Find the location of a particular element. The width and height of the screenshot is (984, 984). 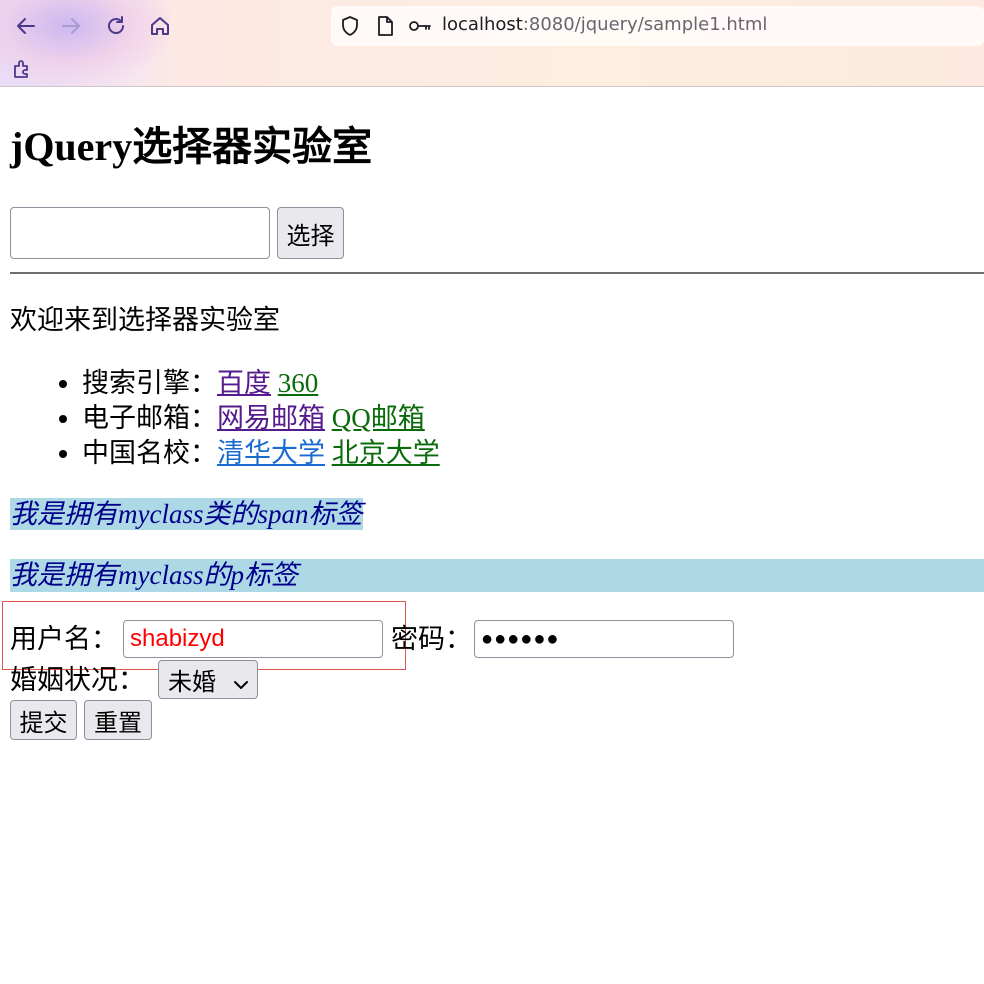

link-tsinghua: 清华大学 is located at coordinates (271, 453).